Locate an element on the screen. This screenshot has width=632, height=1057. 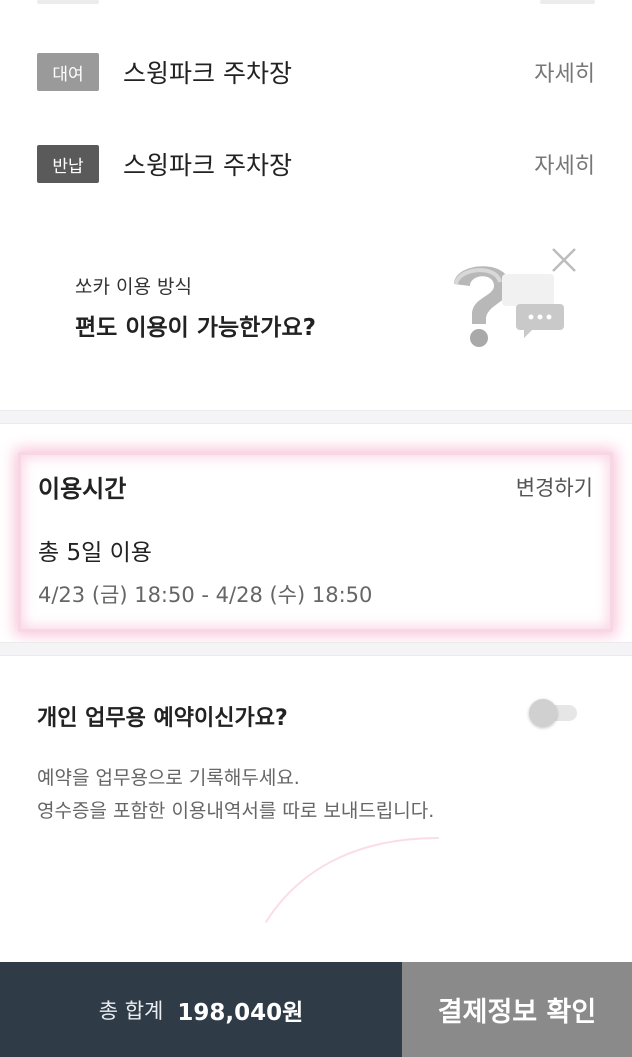
usage-time-title: 이용시간 is located at coordinates (82, 489).